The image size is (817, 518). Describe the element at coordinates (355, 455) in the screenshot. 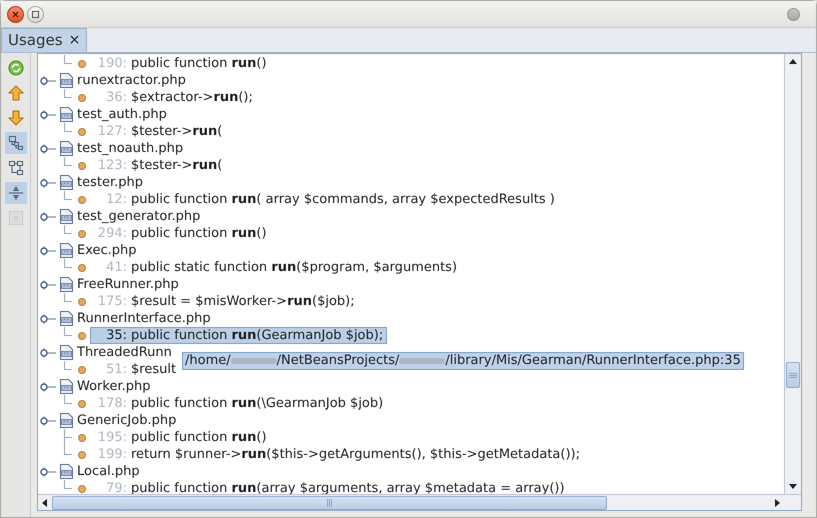

I see `code-line: return $runner->run($this->getArguments(), $this->getMetadata());` at that location.